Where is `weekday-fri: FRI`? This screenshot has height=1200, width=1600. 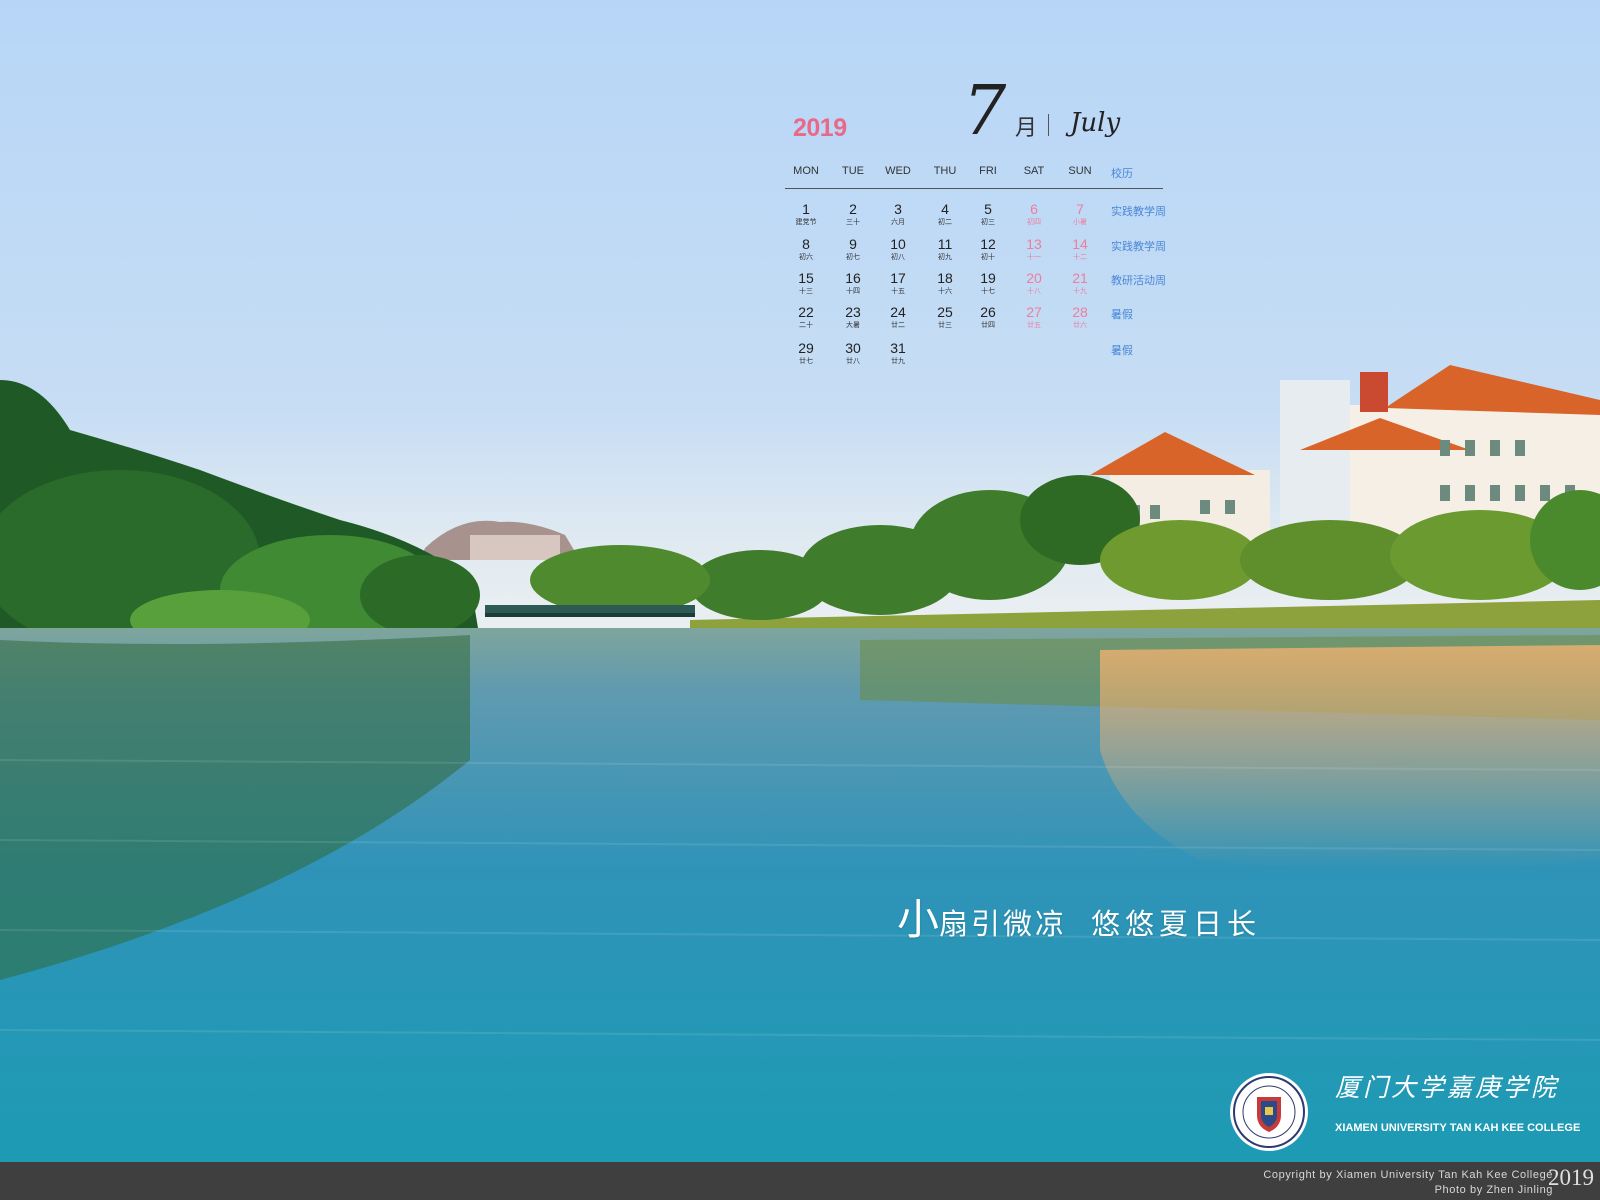 weekday-fri: FRI is located at coordinates (988, 171).